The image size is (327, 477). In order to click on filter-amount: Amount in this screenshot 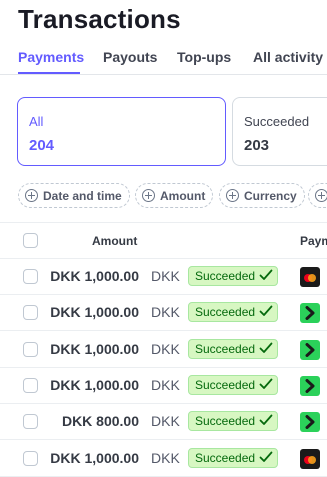, I will do `click(174, 195)`.